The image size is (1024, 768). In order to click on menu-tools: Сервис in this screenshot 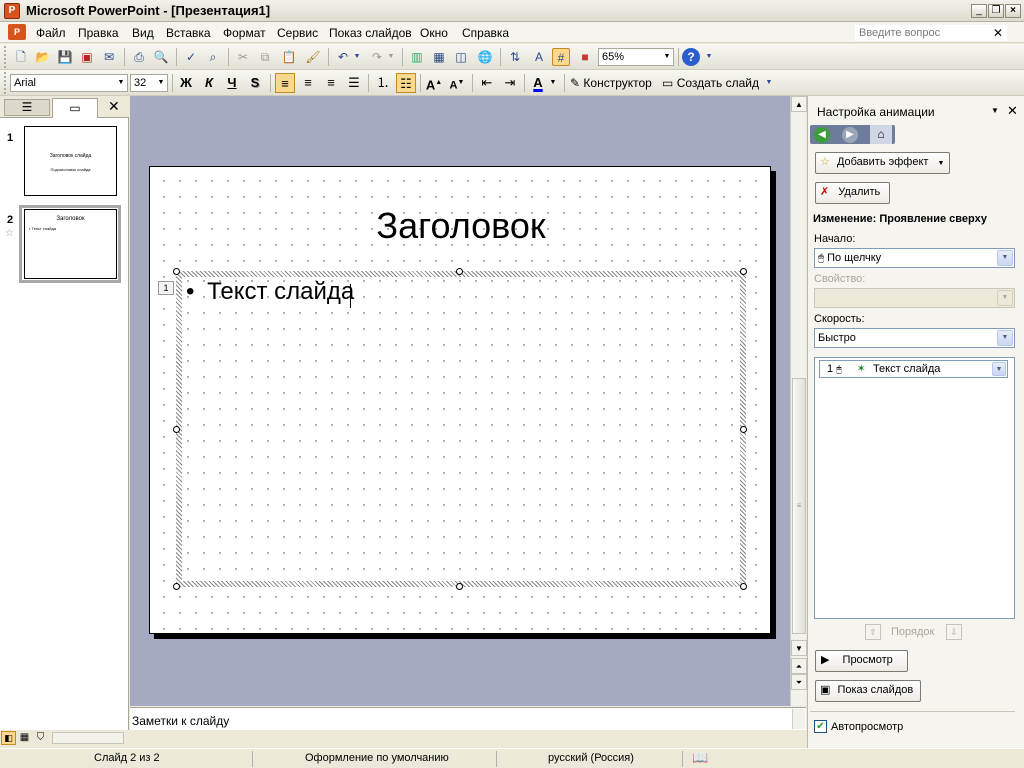, I will do `click(297, 33)`.